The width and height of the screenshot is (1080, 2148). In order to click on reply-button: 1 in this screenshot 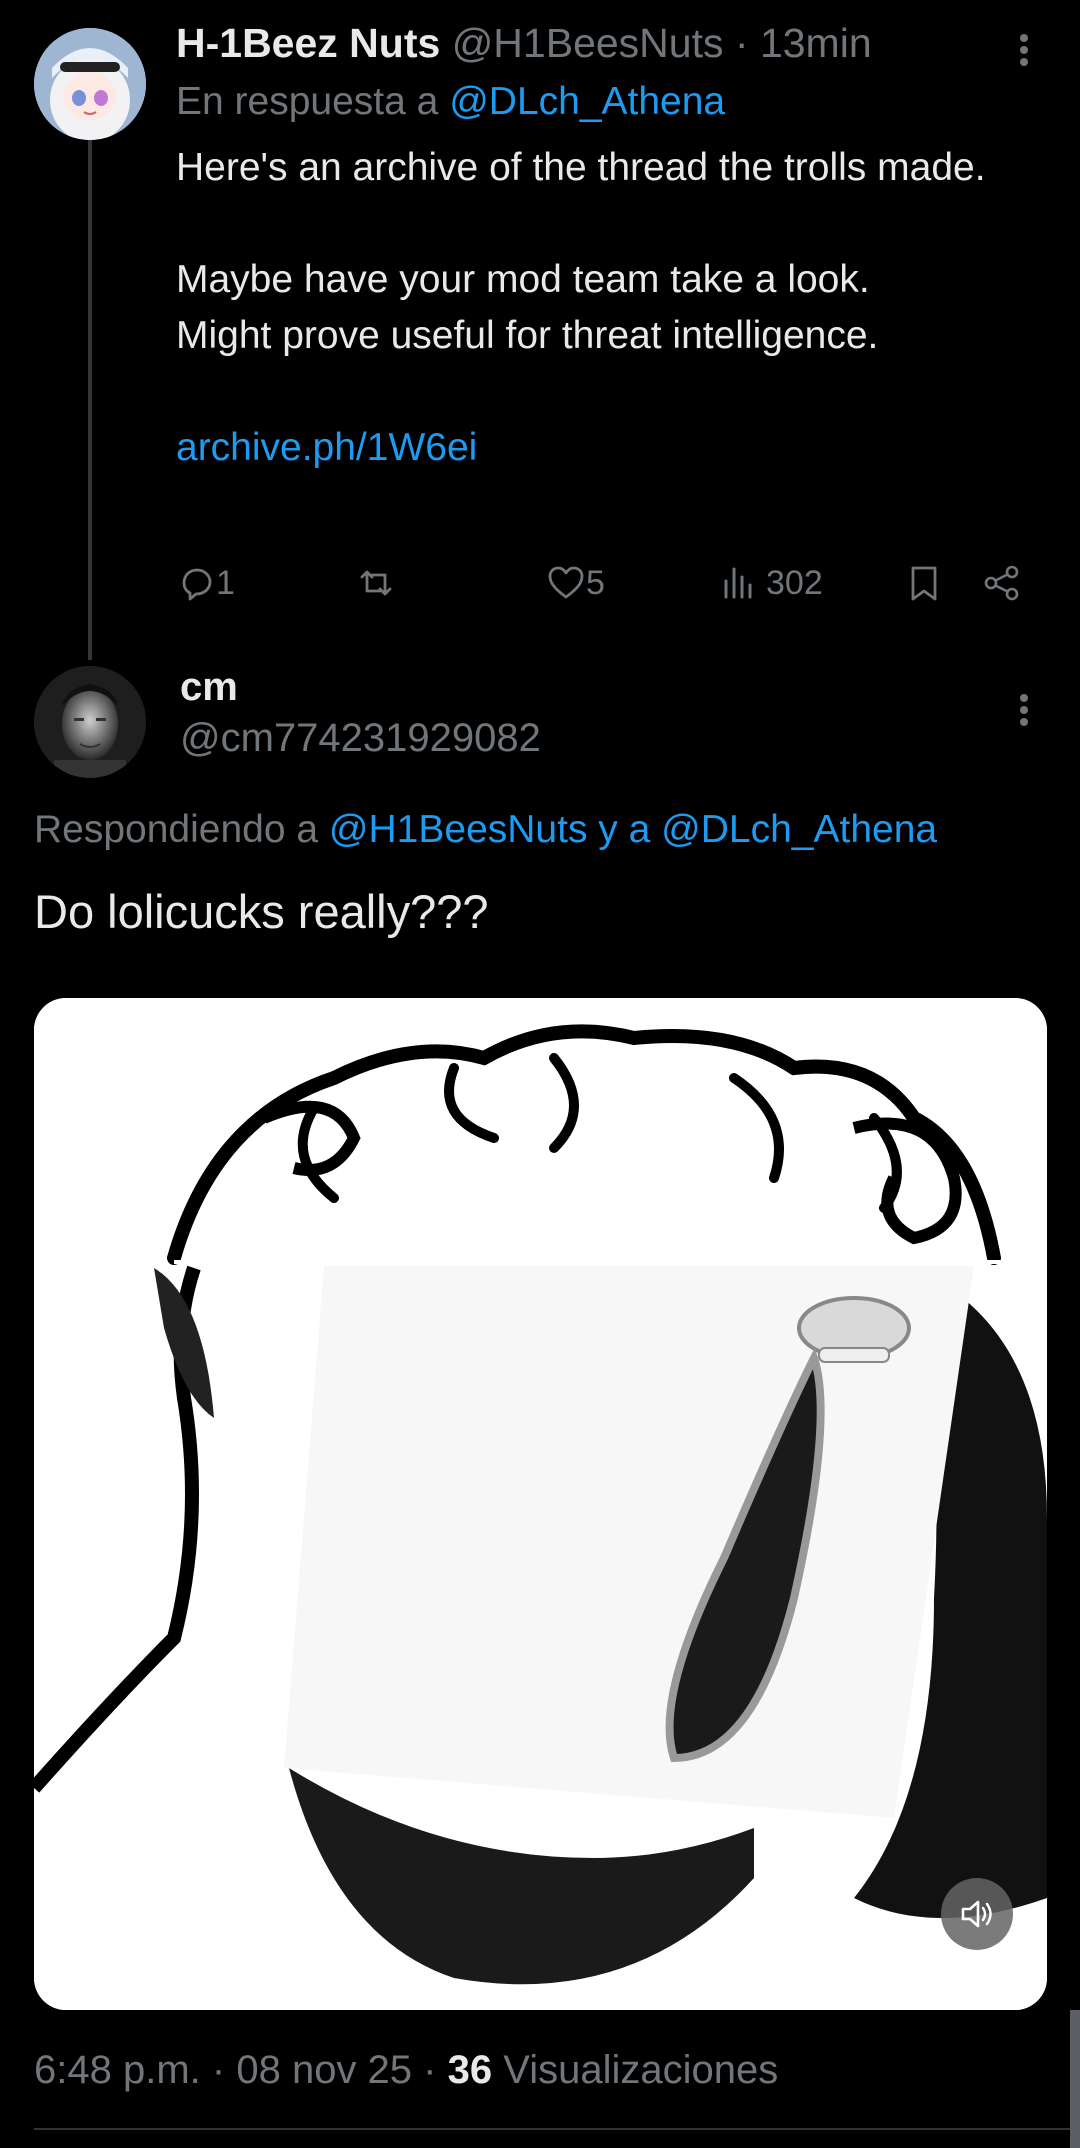, I will do `click(205, 583)`.